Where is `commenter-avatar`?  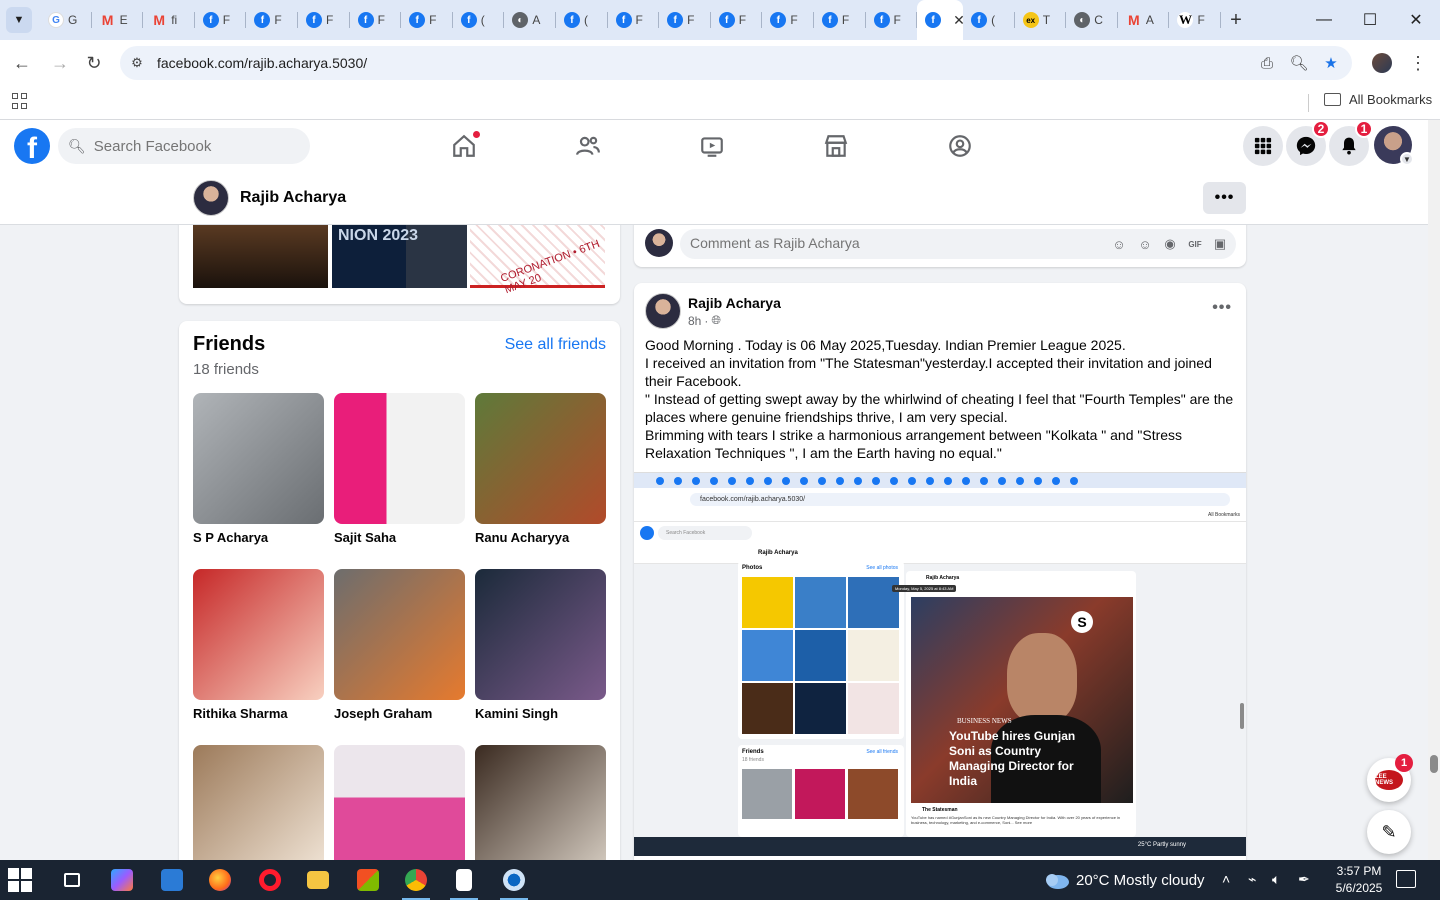
commenter-avatar is located at coordinates (659, 243).